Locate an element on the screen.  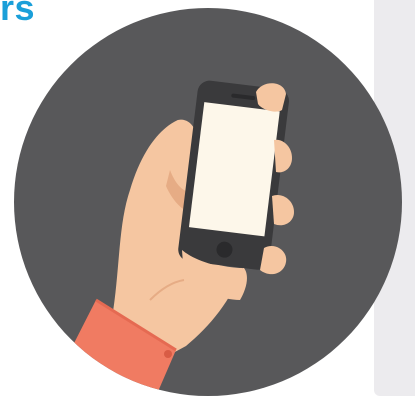
phone-screen is located at coordinates (234, 169).